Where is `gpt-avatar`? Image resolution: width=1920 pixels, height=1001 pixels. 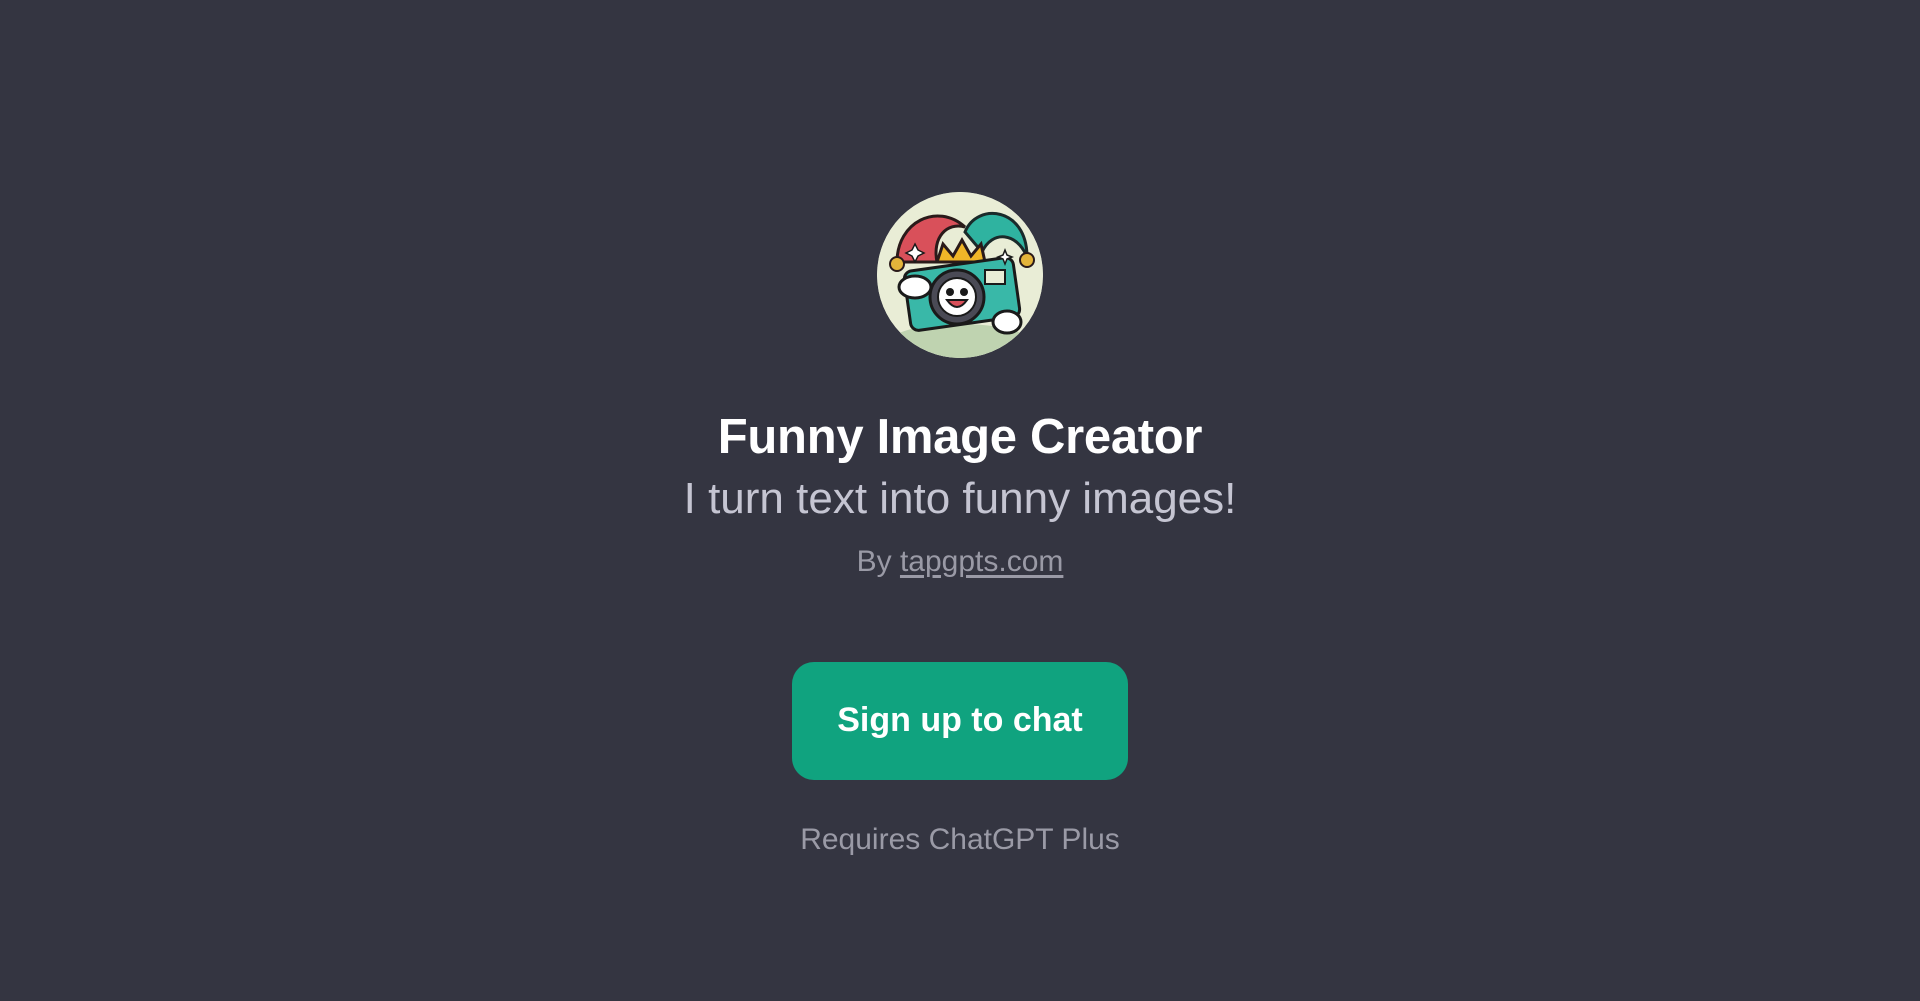 gpt-avatar is located at coordinates (960, 275).